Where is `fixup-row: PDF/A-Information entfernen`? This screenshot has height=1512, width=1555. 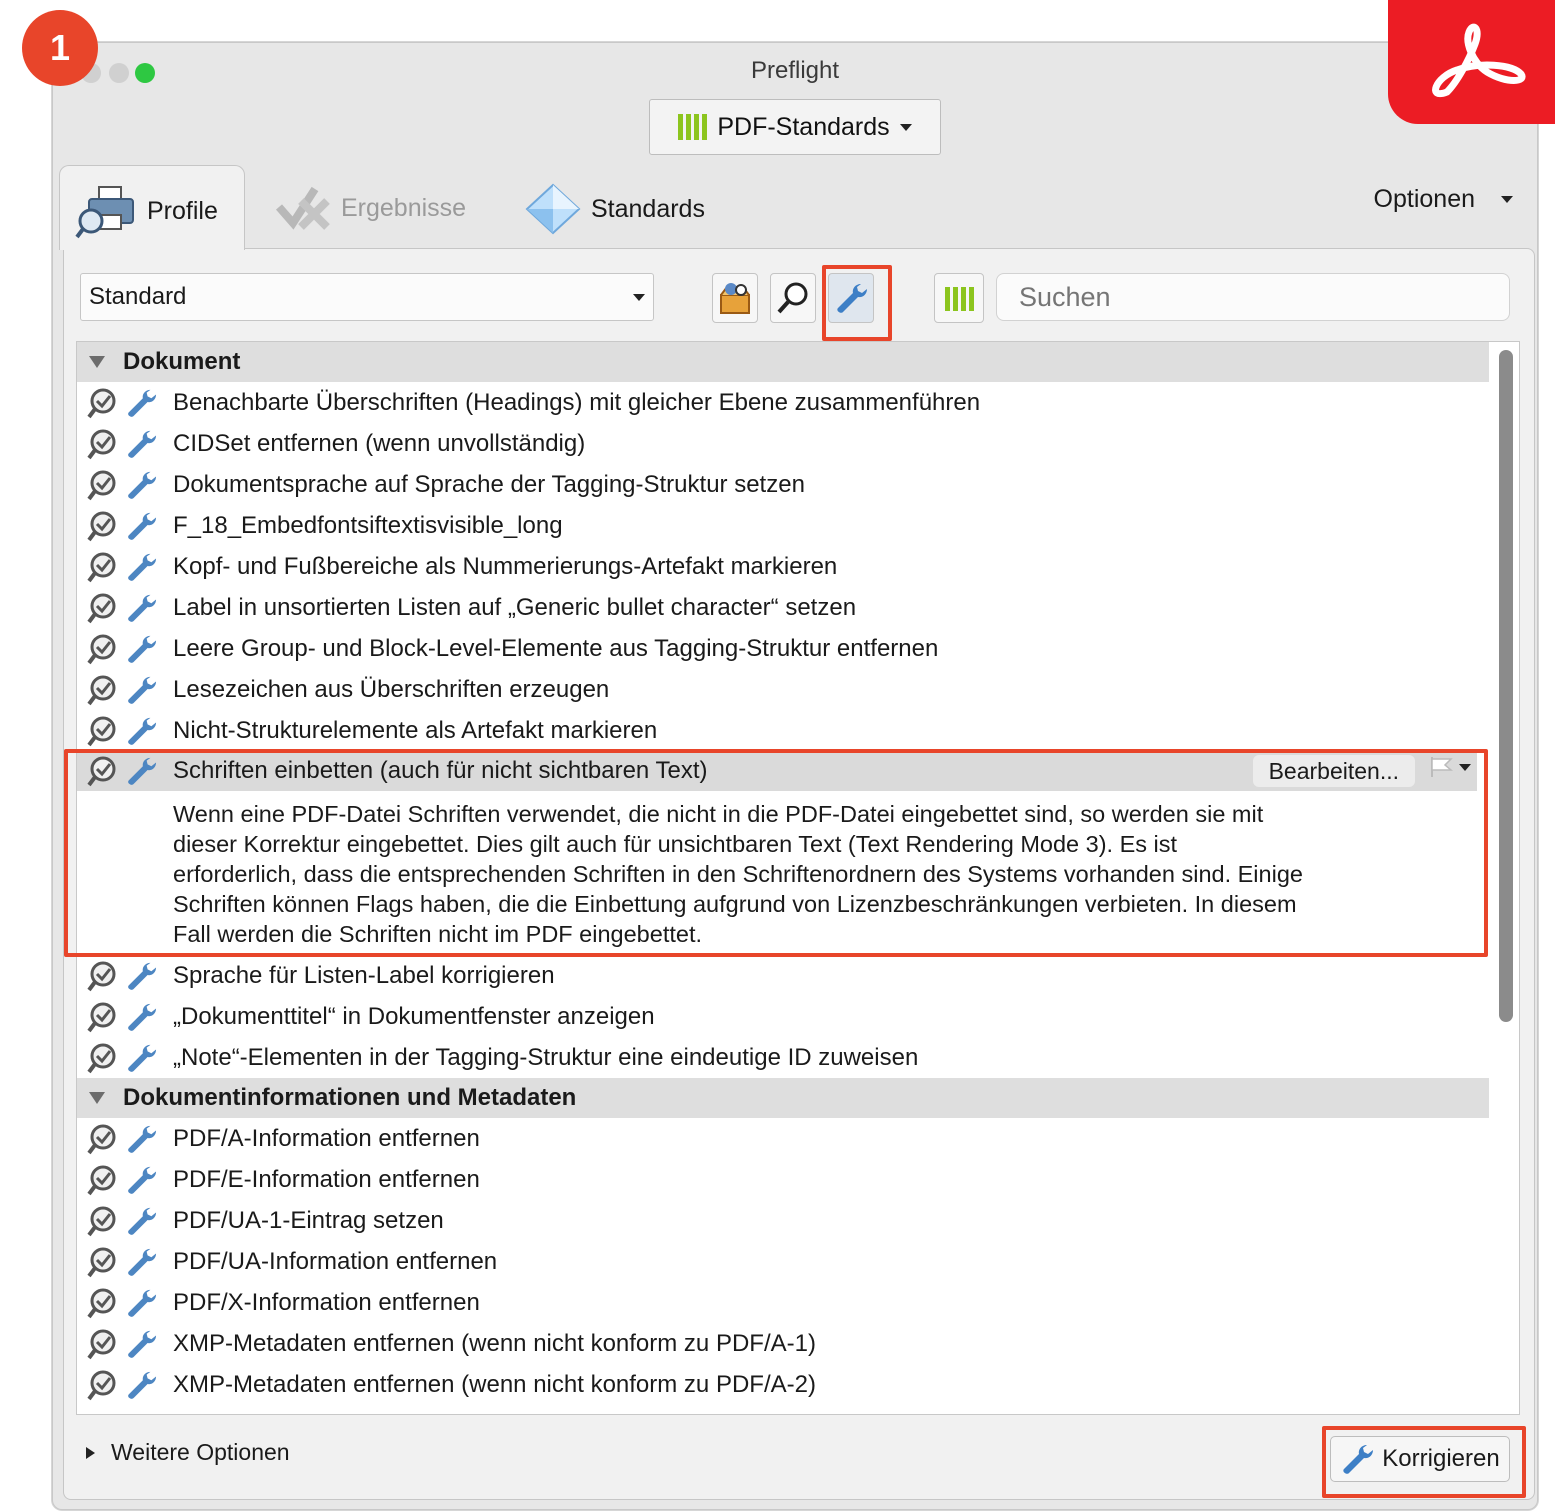 fixup-row: PDF/A-Information entfernen is located at coordinates (798, 1138).